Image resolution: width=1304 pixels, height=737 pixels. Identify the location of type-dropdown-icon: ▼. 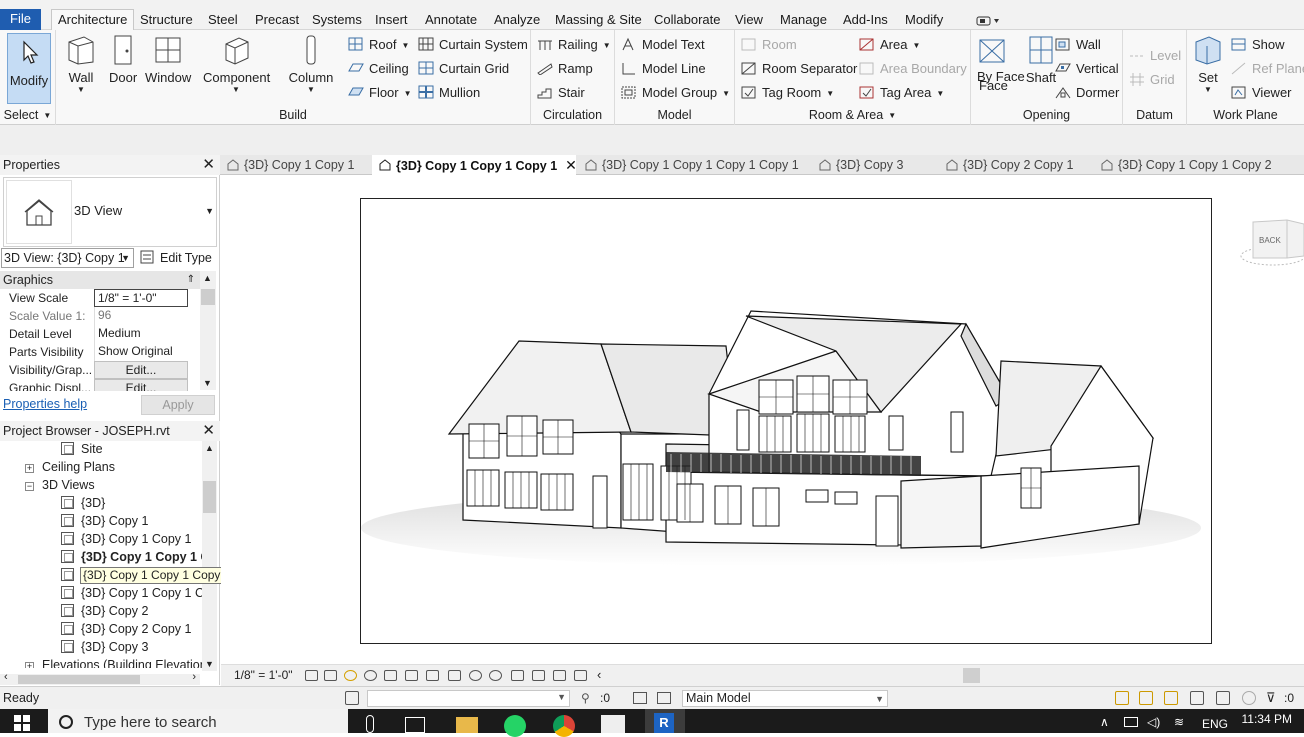
(209, 211).